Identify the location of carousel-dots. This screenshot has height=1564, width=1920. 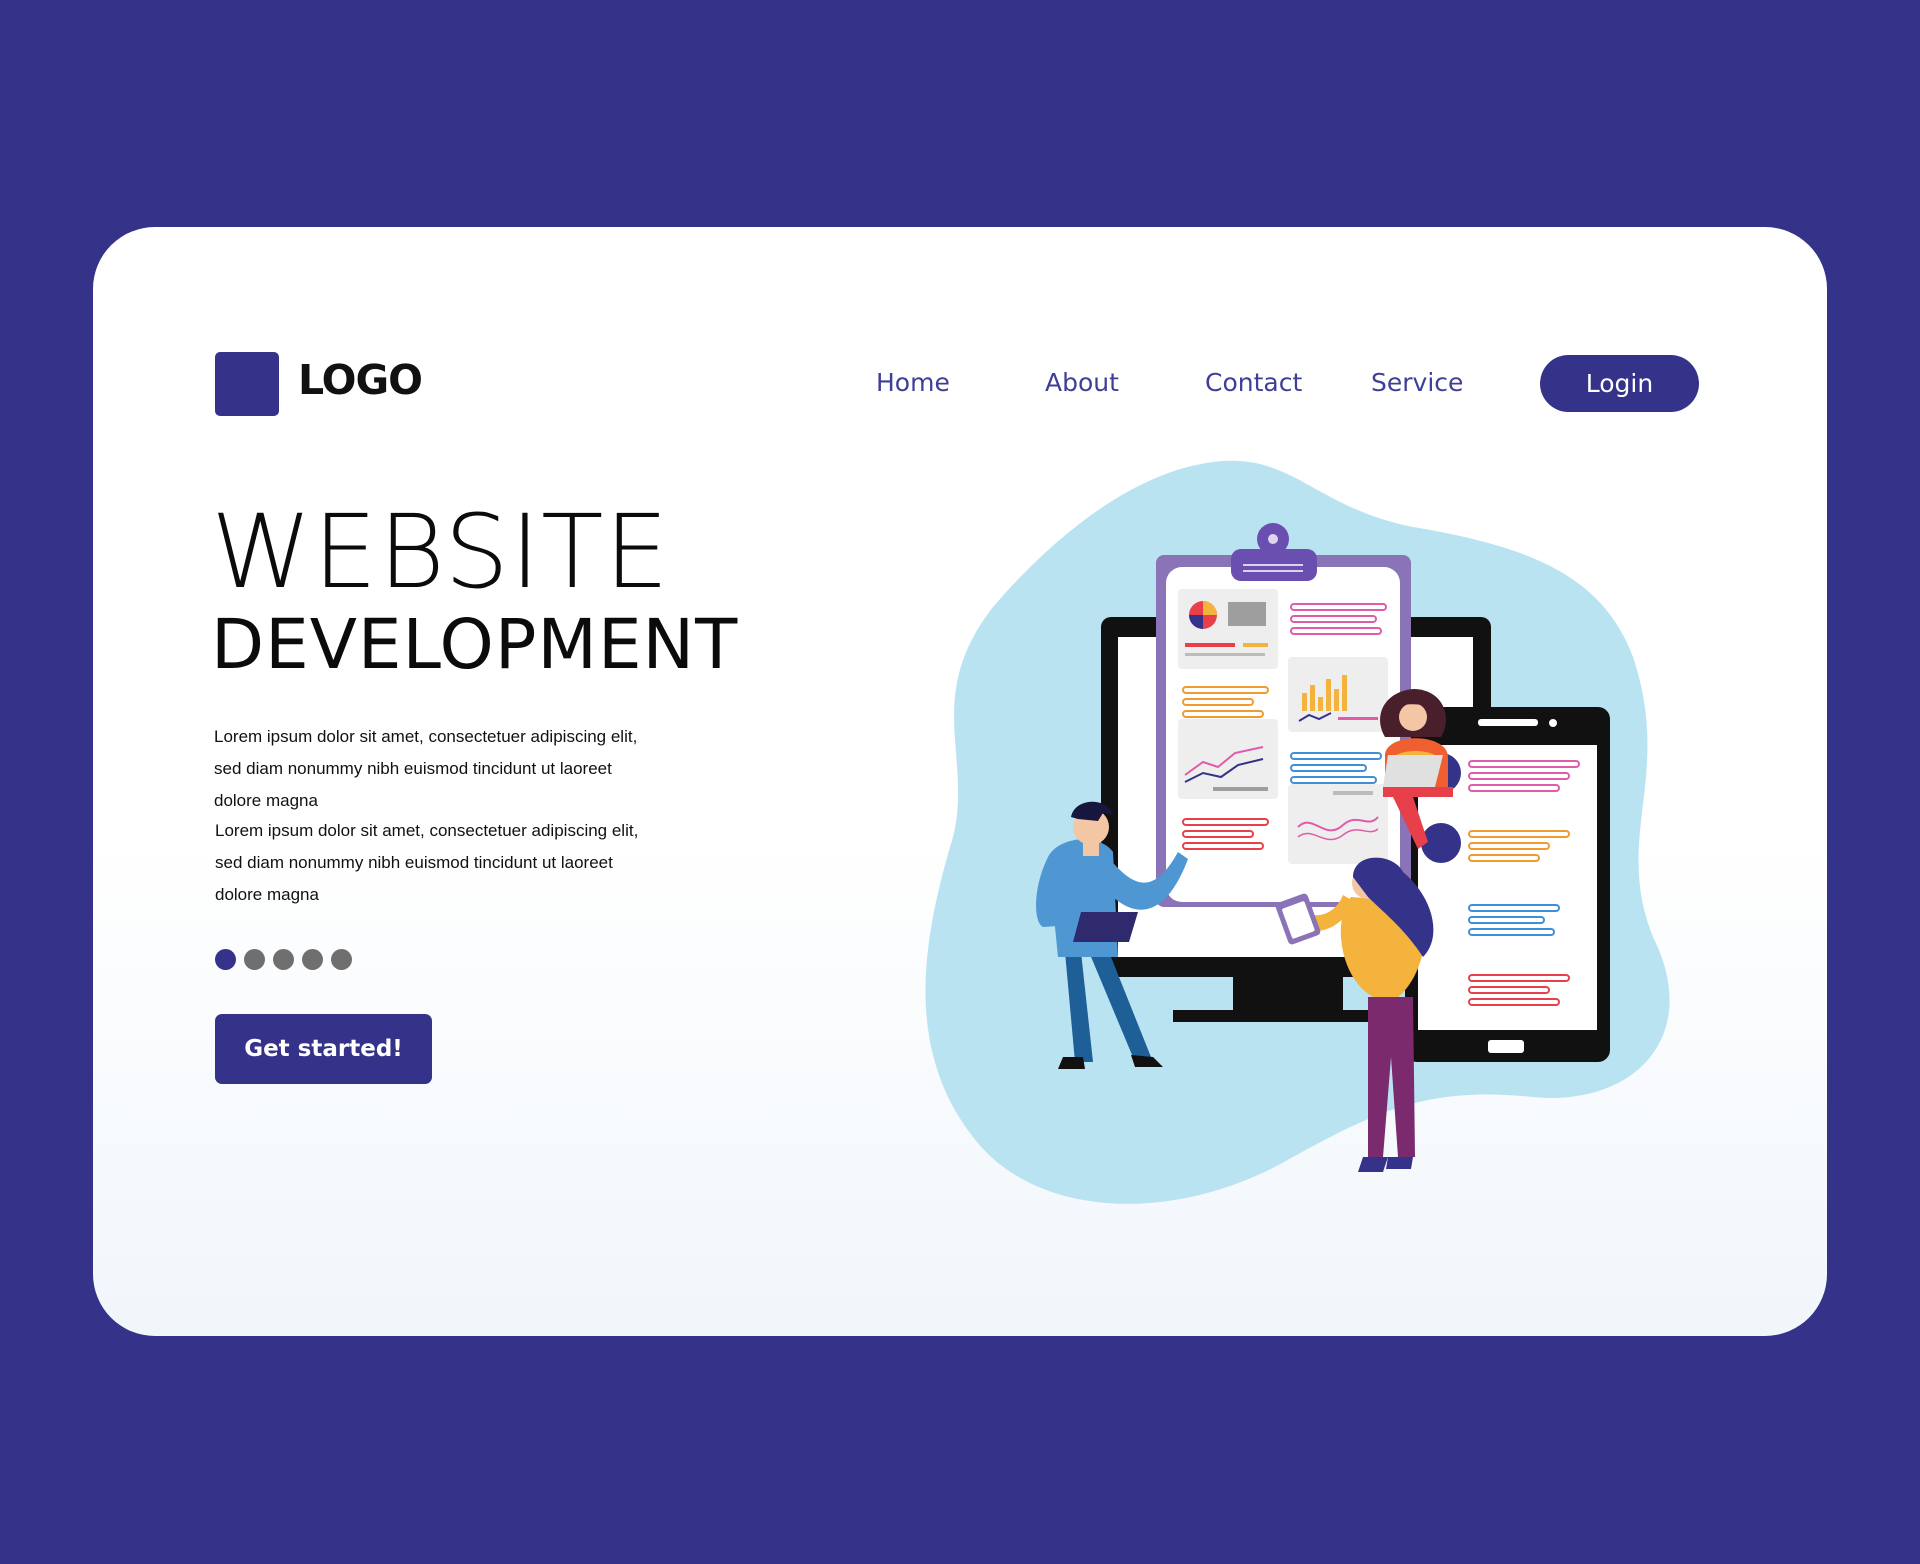
(283, 959).